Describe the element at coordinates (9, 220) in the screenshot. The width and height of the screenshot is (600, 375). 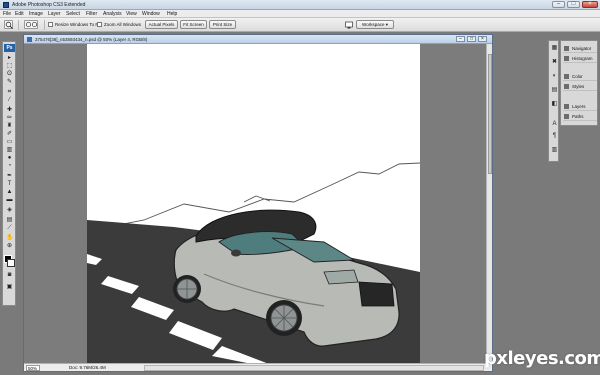
I see `notes-tool-icon: ▤` at that location.